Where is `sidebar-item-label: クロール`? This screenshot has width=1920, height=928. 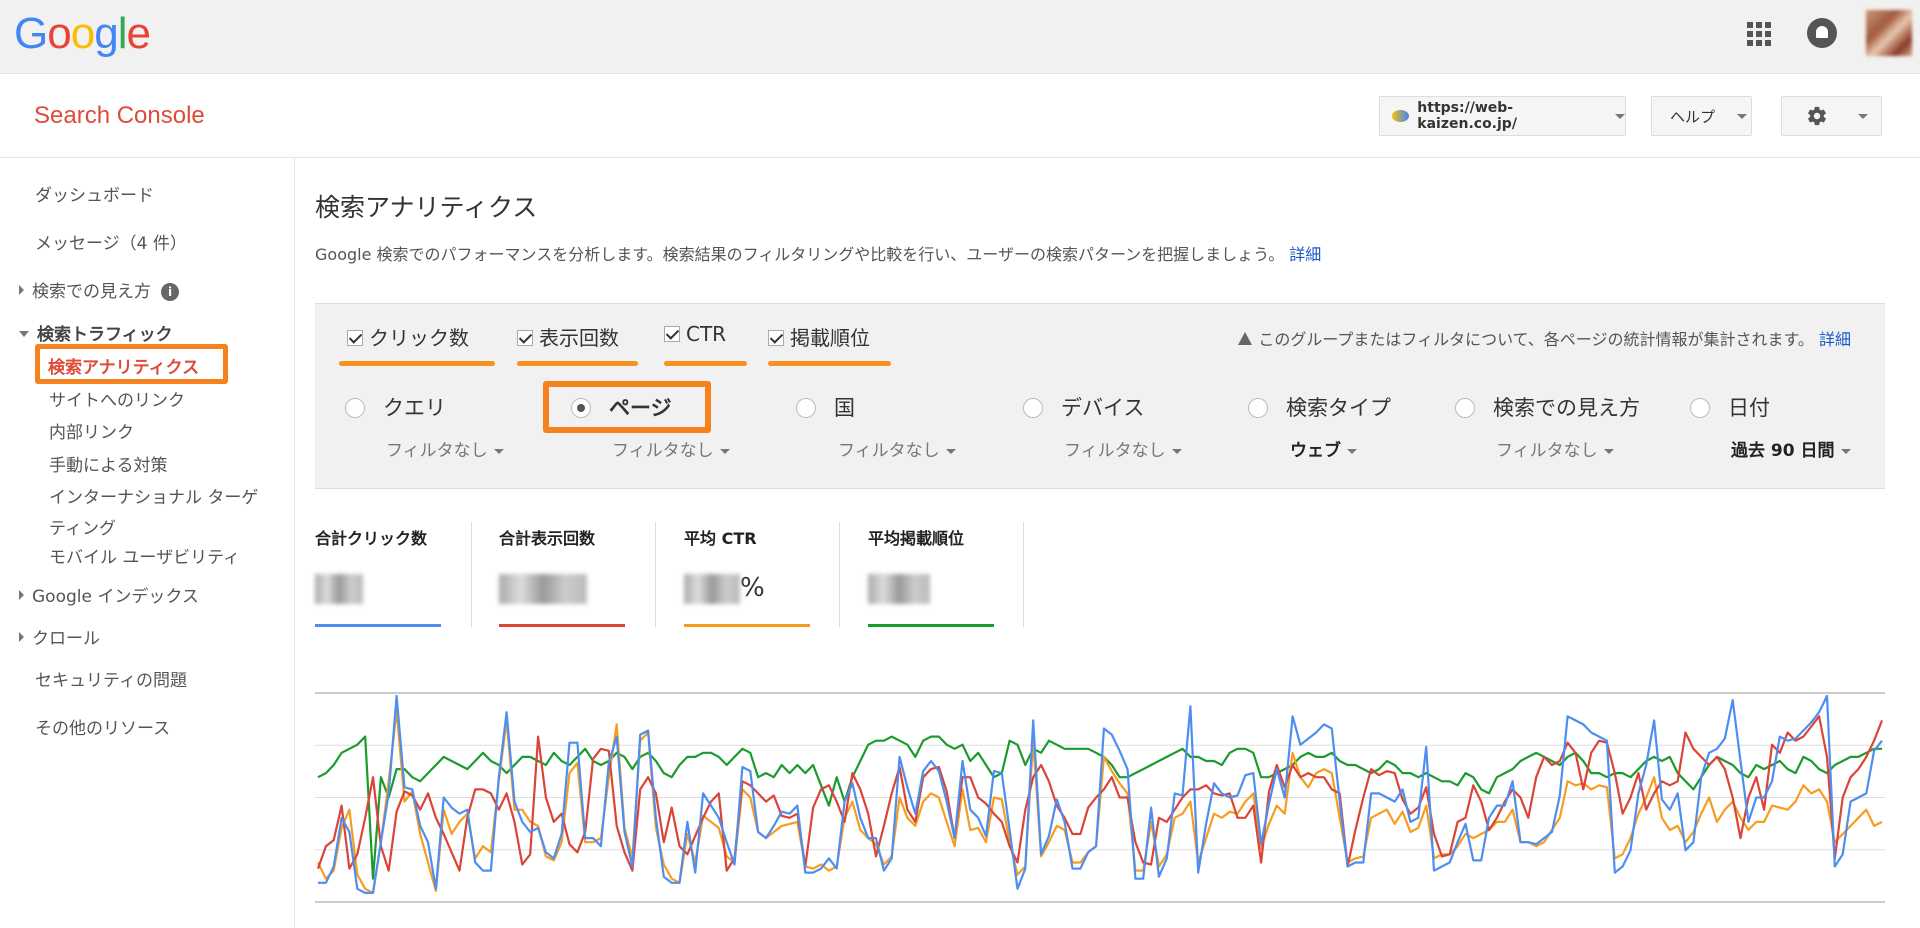
sidebar-item-label: クロール is located at coordinates (66, 639).